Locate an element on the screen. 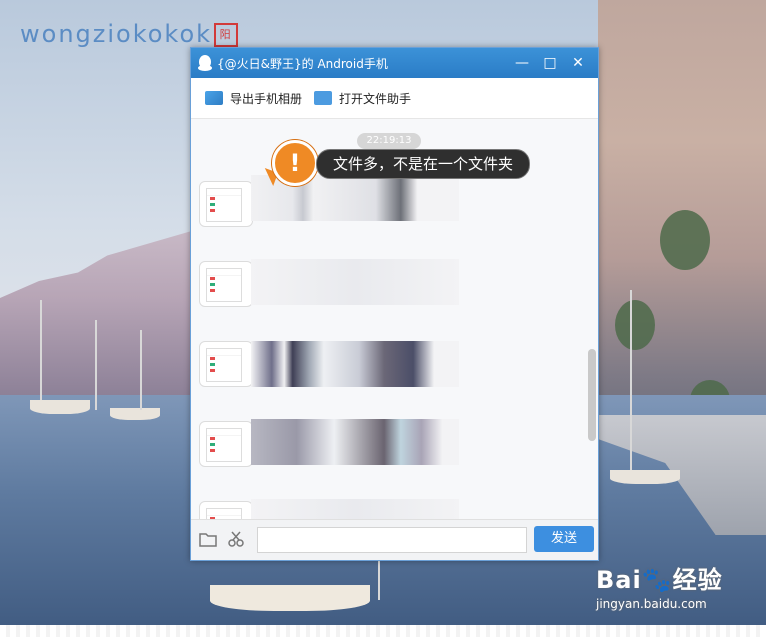 This screenshot has height=637, width=766. close-button: ✕ is located at coordinates (578, 63).